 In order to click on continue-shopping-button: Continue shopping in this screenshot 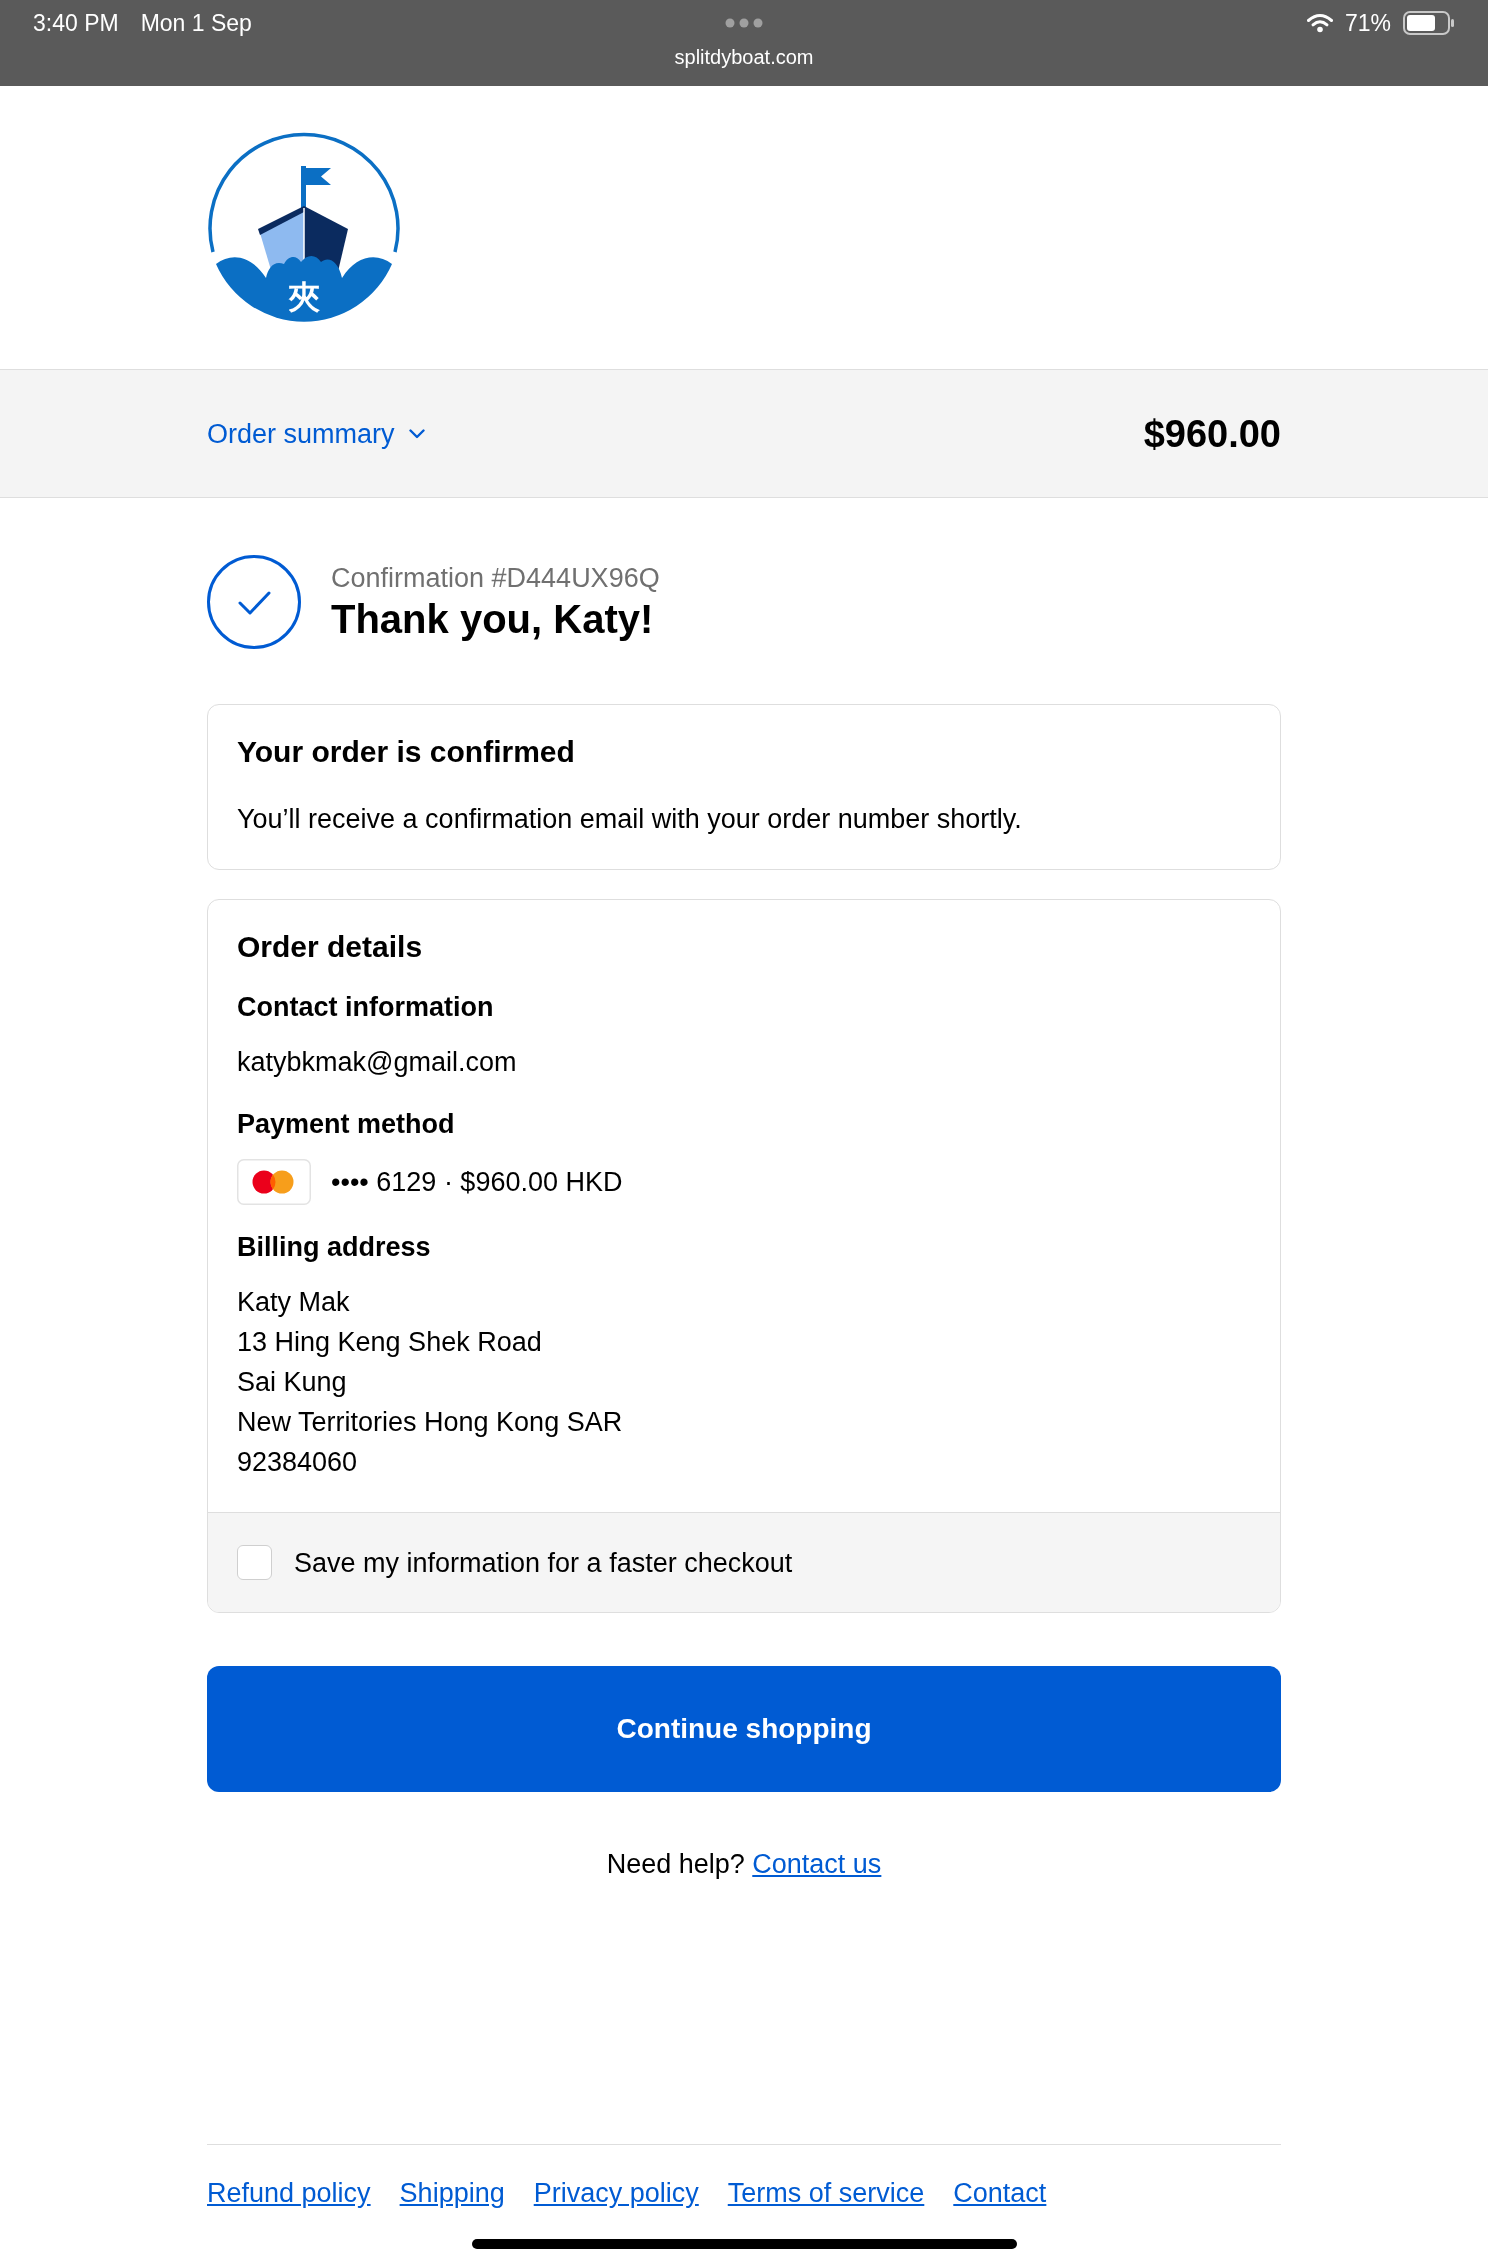, I will do `click(744, 1729)`.